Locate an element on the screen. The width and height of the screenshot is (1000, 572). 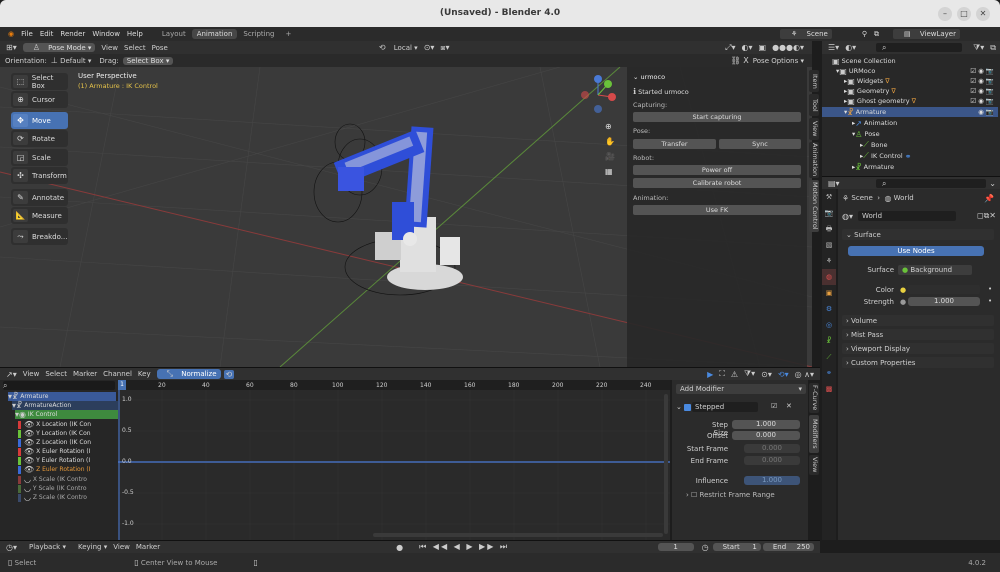
modifier-name-field: Stepped is located at coordinates (725, 407).